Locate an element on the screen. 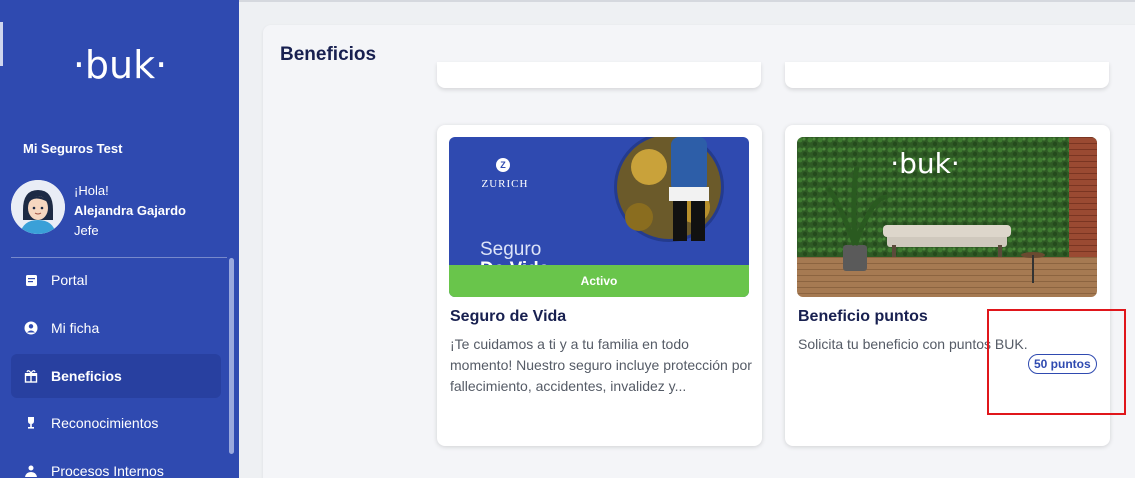 This screenshot has height=478, width=1135. greeting: ¡Hola! is located at coordinates (91, 190).